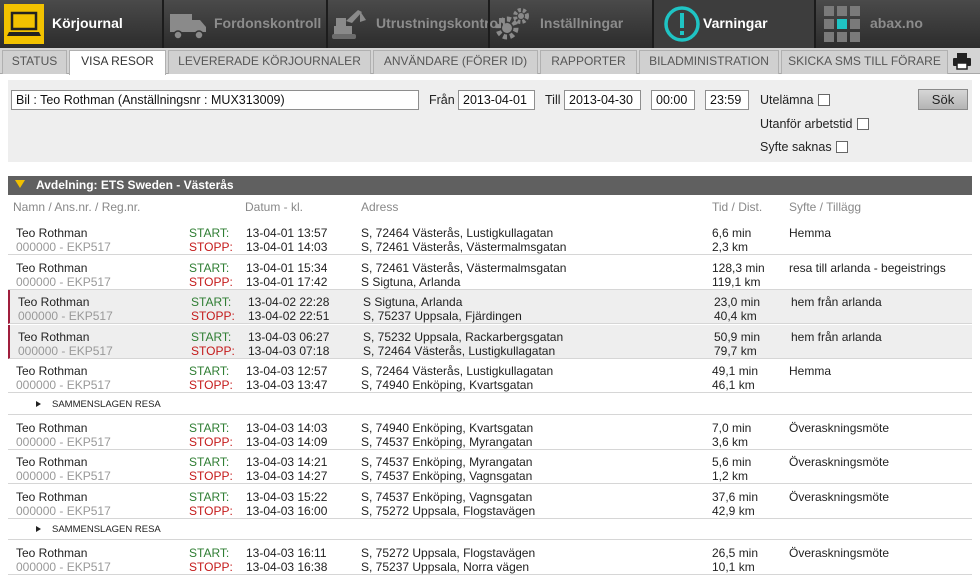 The image size is (980, 575). Describe the element at coordinates (735, 496) in the screenshot. I see `trip-duration: 37,6 min` at that location.